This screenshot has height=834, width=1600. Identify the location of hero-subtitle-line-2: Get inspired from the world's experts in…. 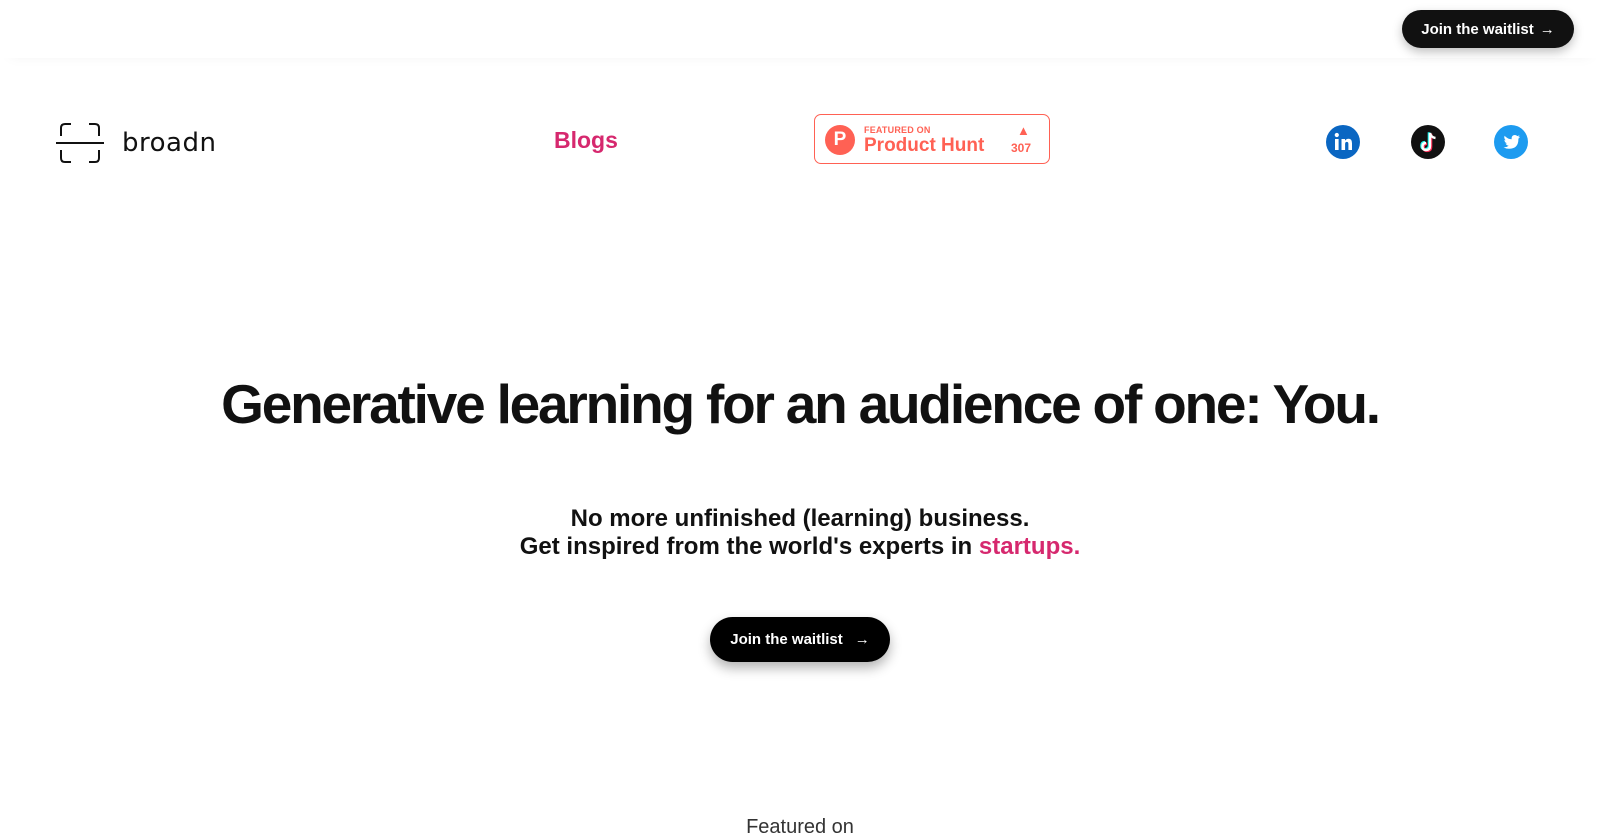
(800, 547).